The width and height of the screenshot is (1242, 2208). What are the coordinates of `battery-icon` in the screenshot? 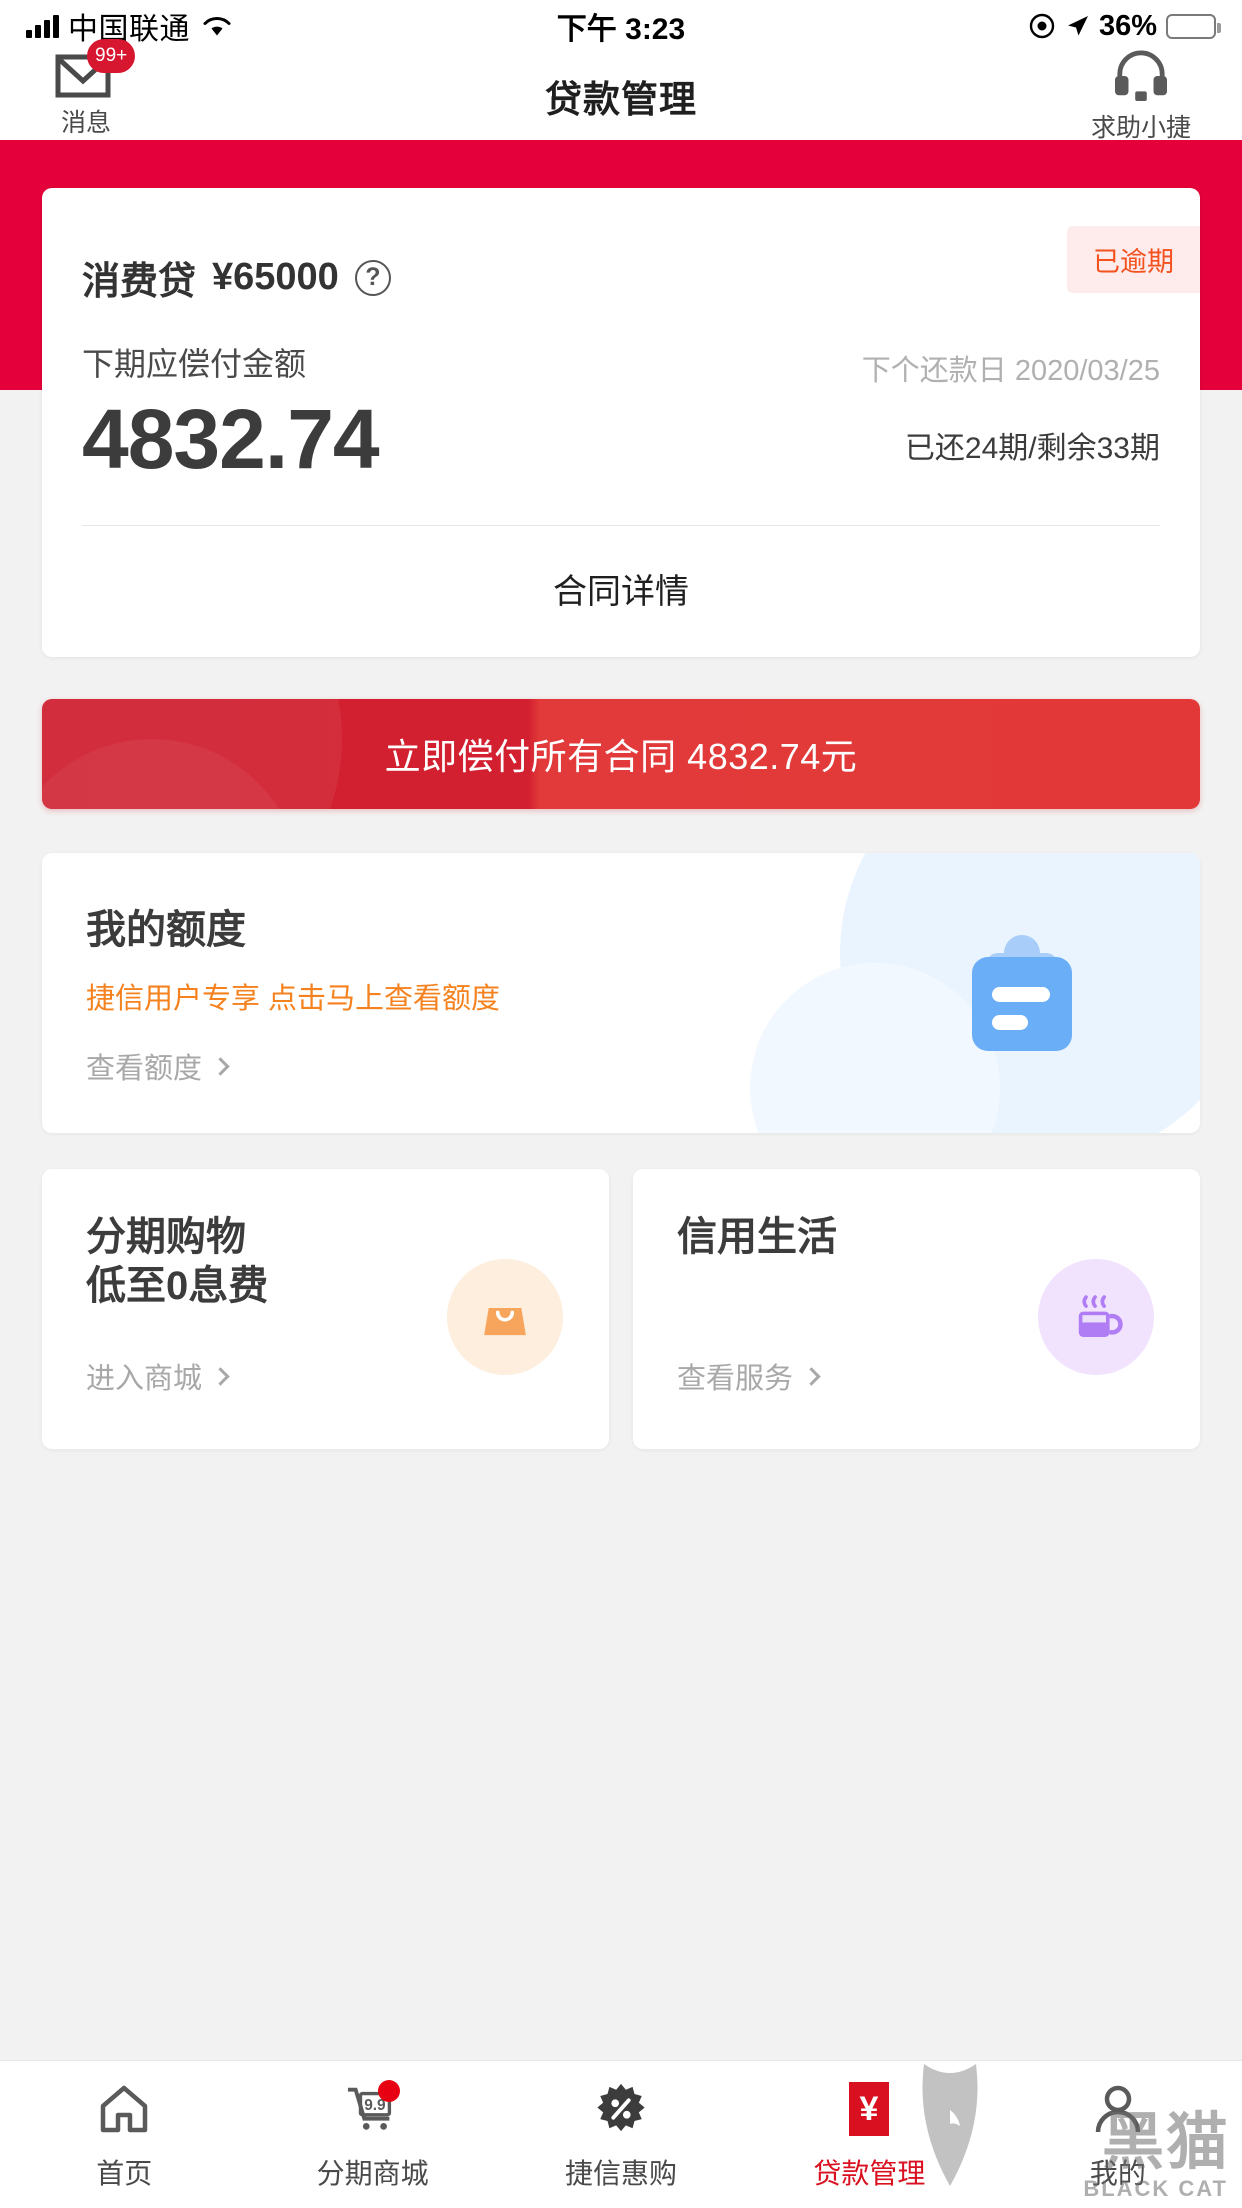 It's located at (1193, 26).